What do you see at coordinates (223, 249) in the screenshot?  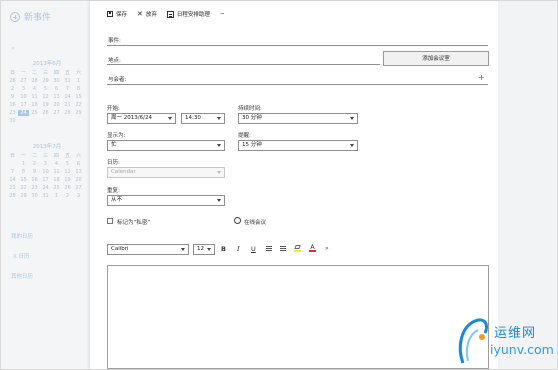 I see `bold-button: B` at bounding box center [223, 249].